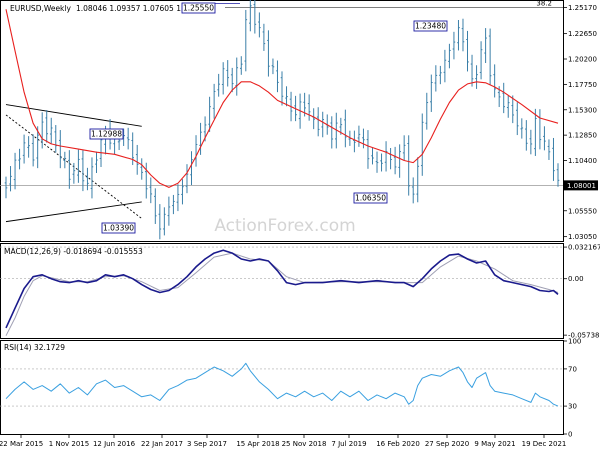 Image resolution: width=600 pixels, height=450 pixels. Describe the element at coordinates (398, 444) in the screenshot. I see `x-tick-label: 16 Feb 2020` at that location.